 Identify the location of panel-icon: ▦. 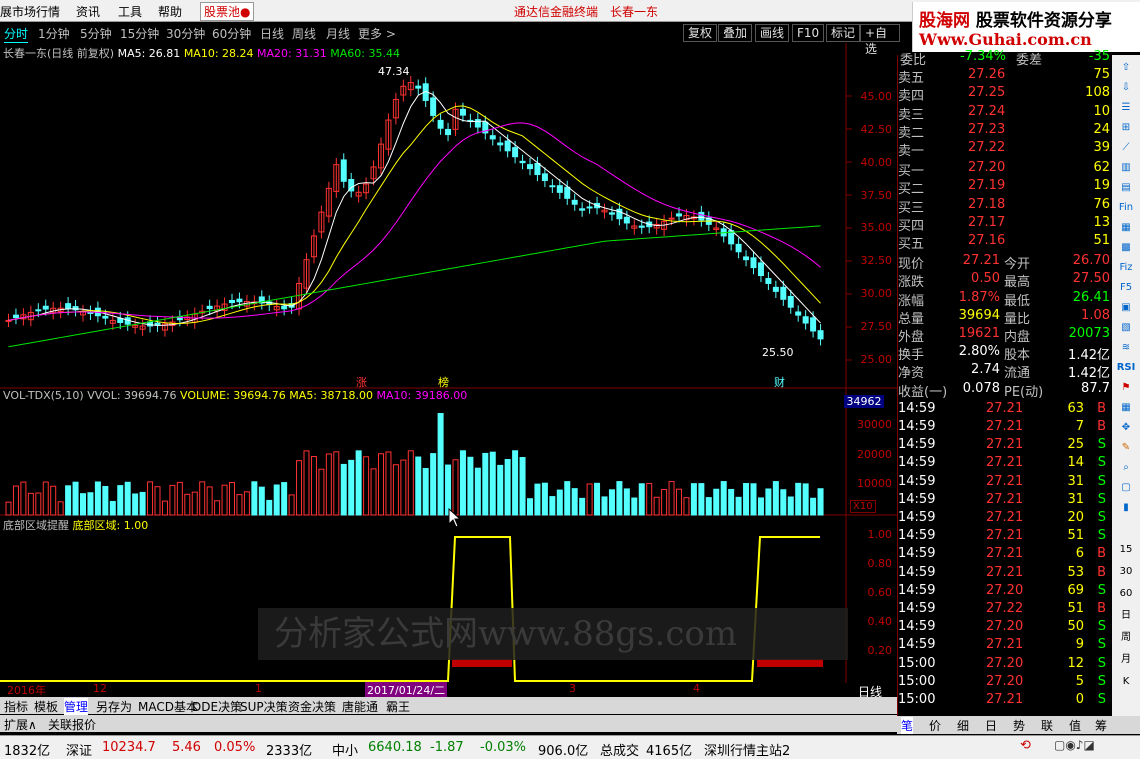
(1126, 228).